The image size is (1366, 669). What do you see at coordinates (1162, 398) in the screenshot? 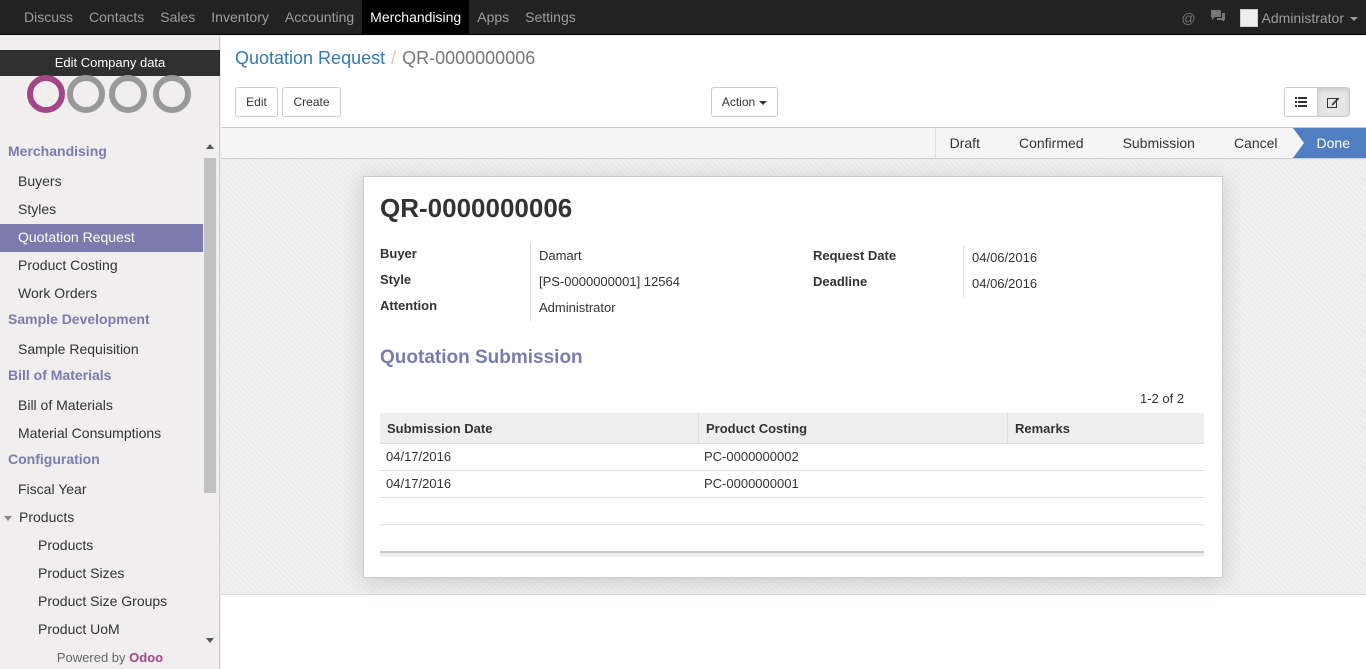
I see `pager: 1-2 of 2` at bounding box center [1162, 398].